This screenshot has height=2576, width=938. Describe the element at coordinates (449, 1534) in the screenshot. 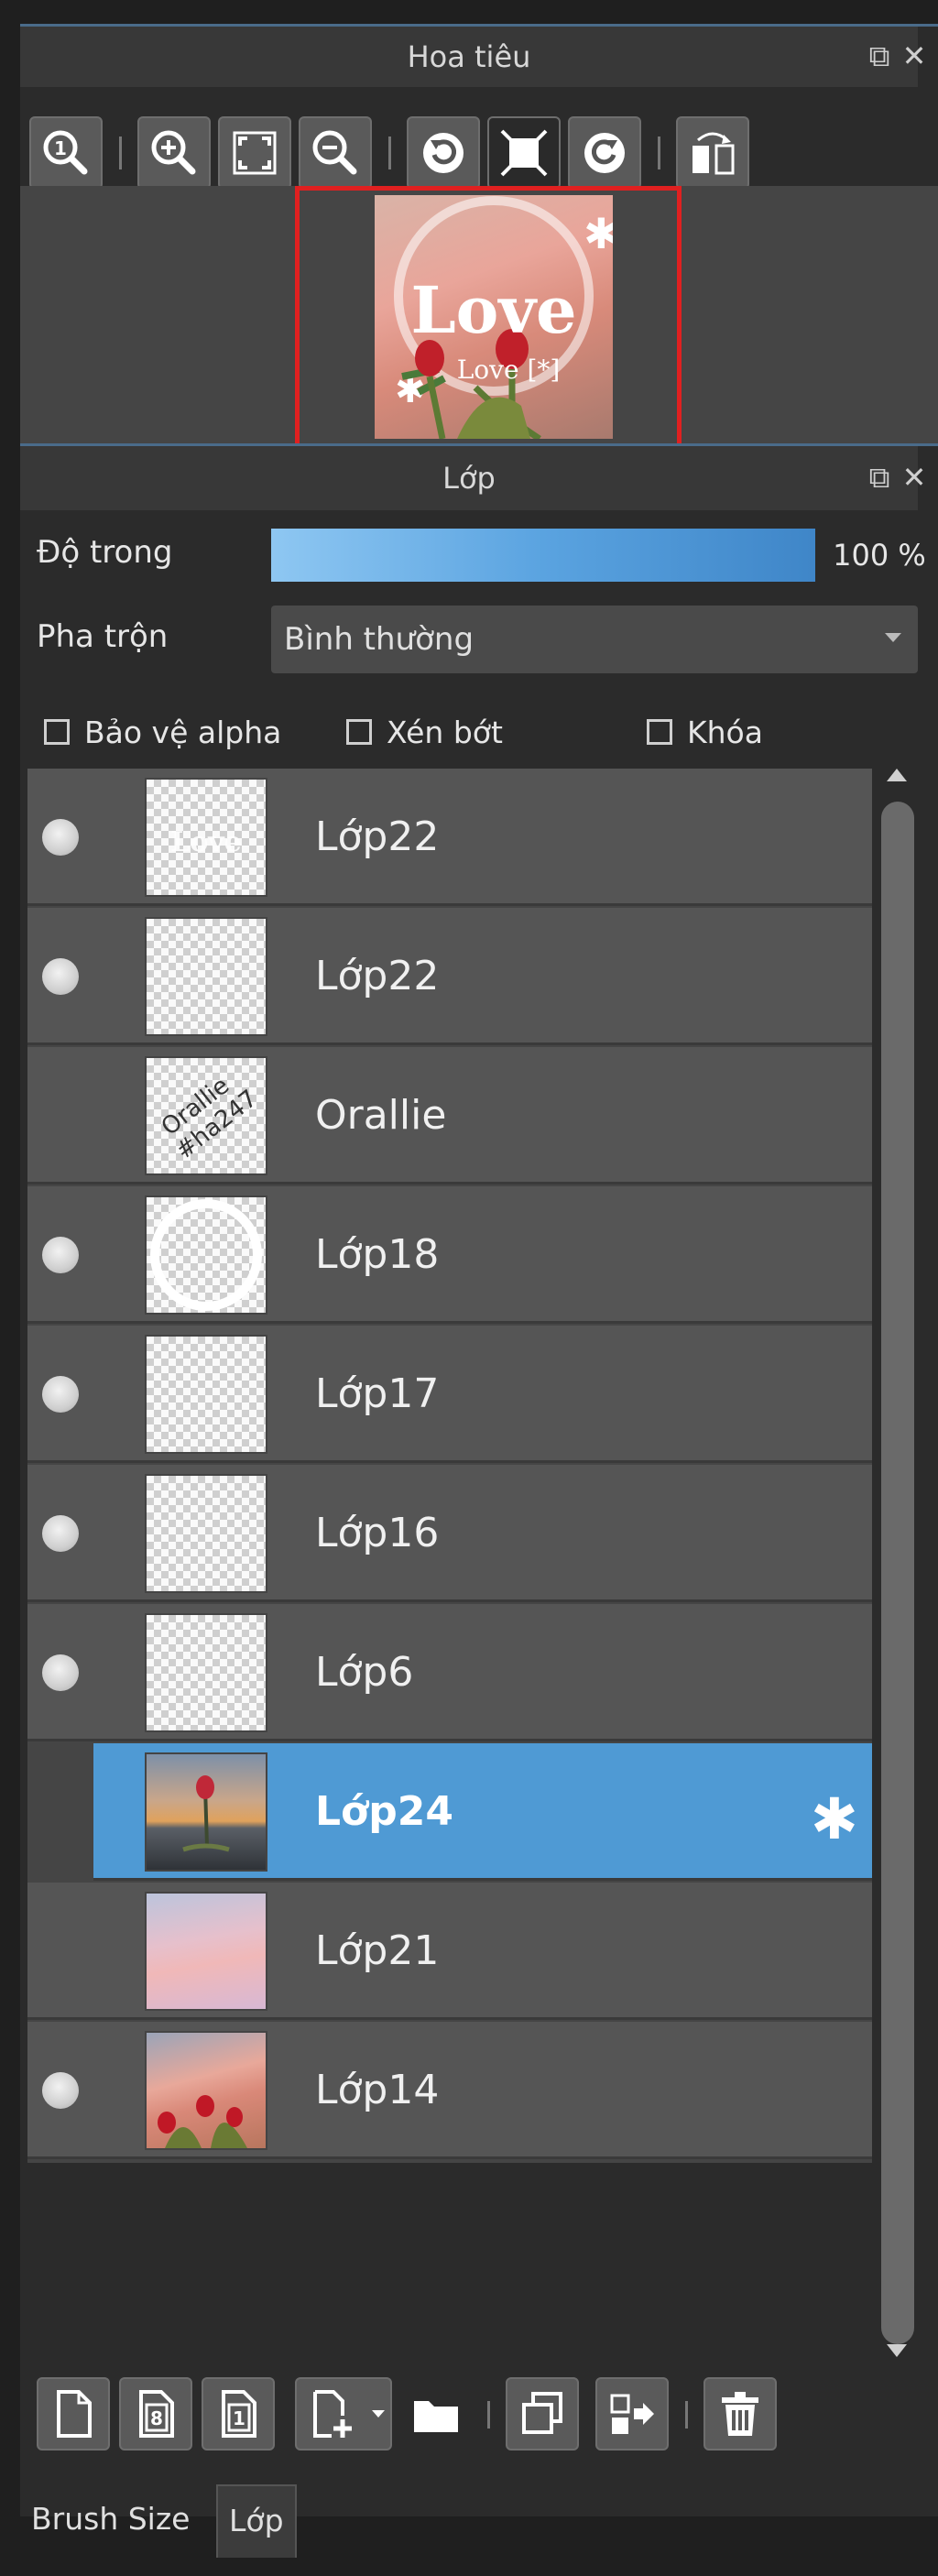

I see `layer-row: Lớp16` at that location.